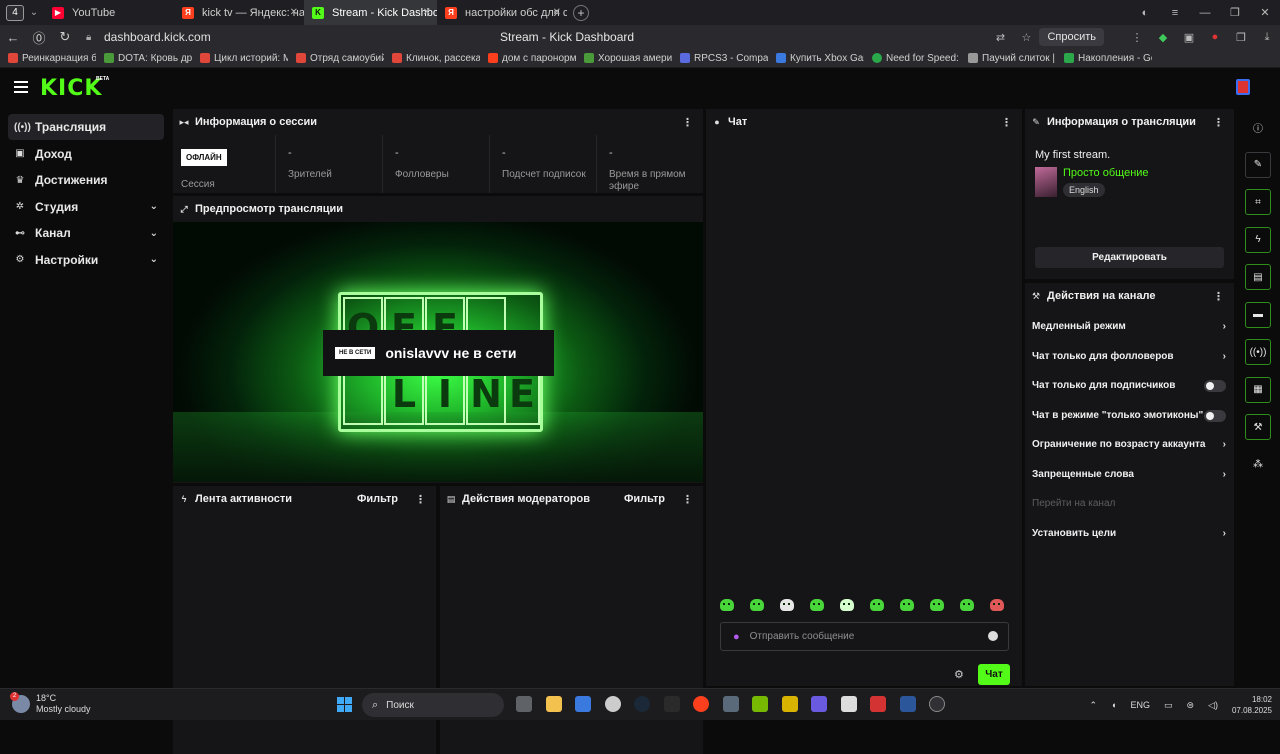 This screenshot has height=754, width=1280. What do you see at coordinates (1258, 127) in the screenshot?
I see `info-icon: ⓘ` at bounding box center [1258, 127].